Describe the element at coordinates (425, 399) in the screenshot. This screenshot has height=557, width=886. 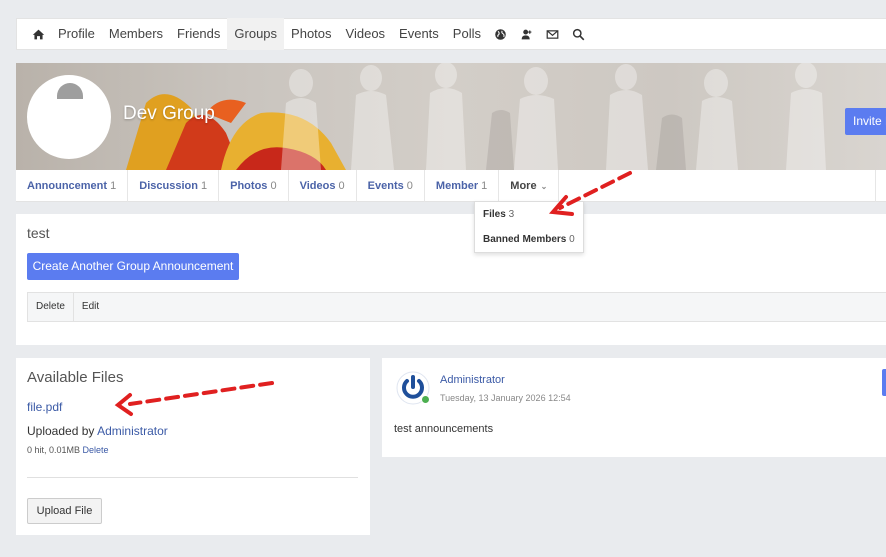
I see `online-status-indicator` at that location.